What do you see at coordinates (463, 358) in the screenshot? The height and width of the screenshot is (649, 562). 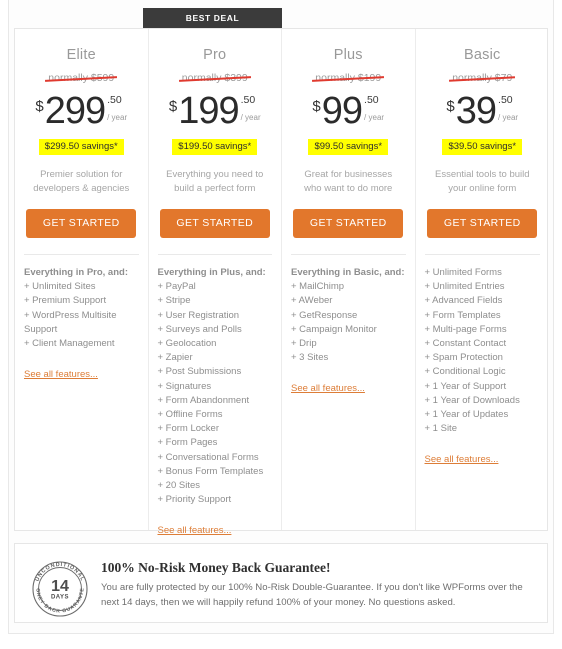 I see `feature-item: + Spam Protection` at bounding box center [463, 358].